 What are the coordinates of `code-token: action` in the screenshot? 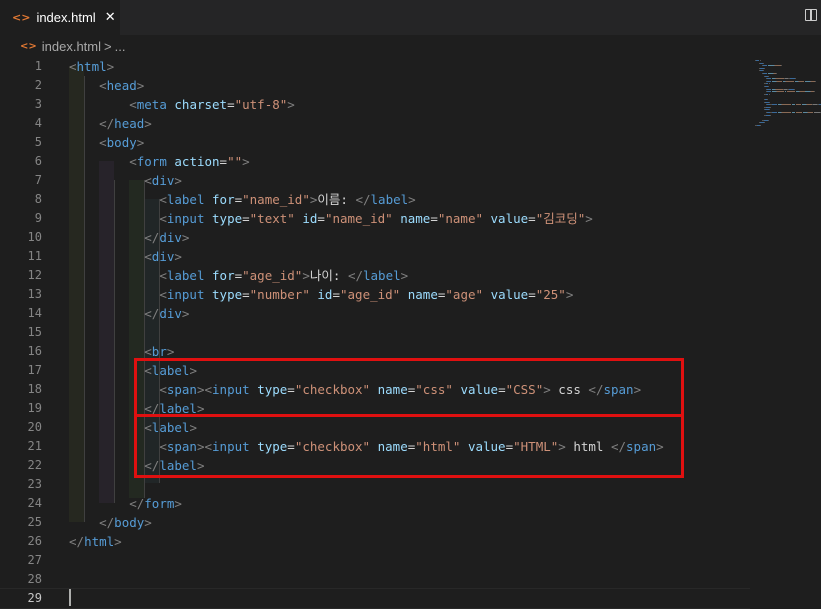 It's located at (197, 161).